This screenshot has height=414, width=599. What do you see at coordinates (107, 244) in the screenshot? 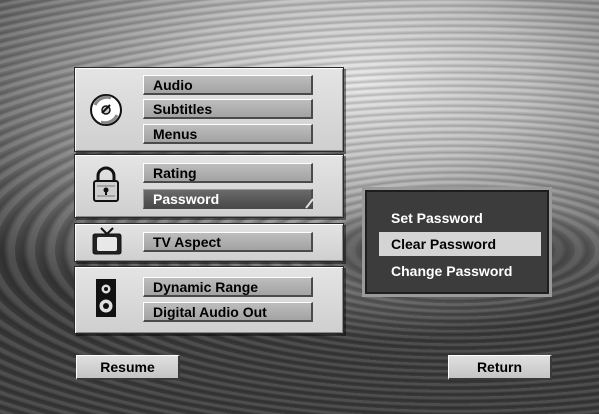
I see `tv-icon` at bounding box center [107, 244].